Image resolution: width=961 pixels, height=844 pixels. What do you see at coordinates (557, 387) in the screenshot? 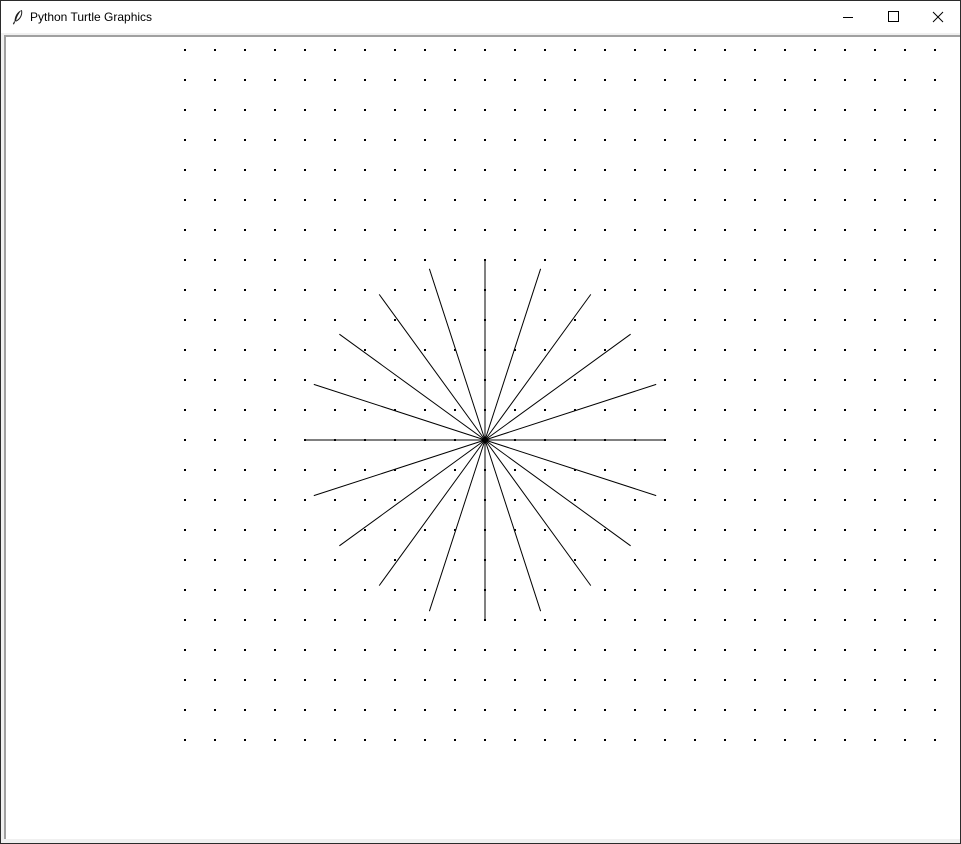
I see `starburst-ray` at bounding box center [557, 387].